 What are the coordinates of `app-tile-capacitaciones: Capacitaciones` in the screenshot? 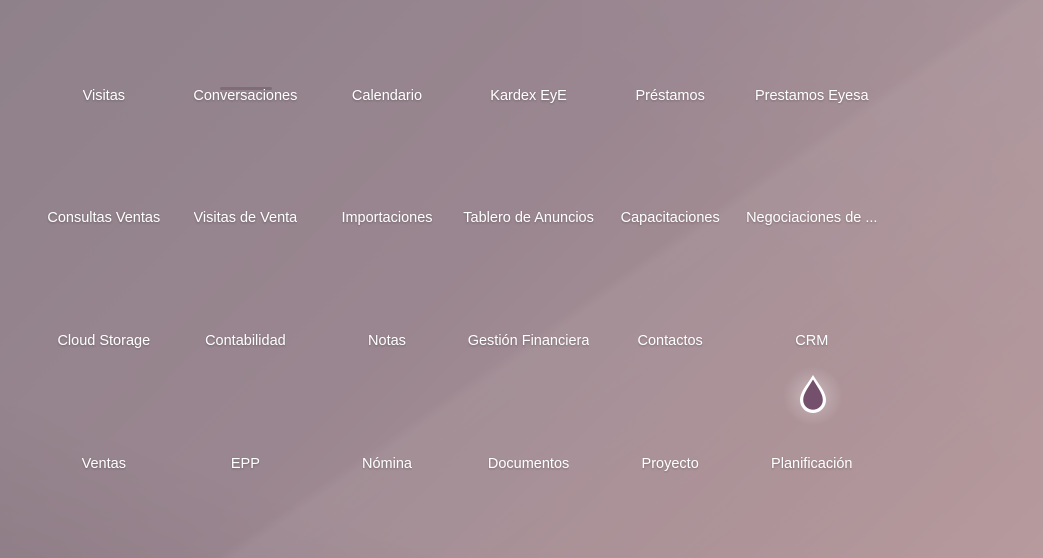 It's located at (670, 224).